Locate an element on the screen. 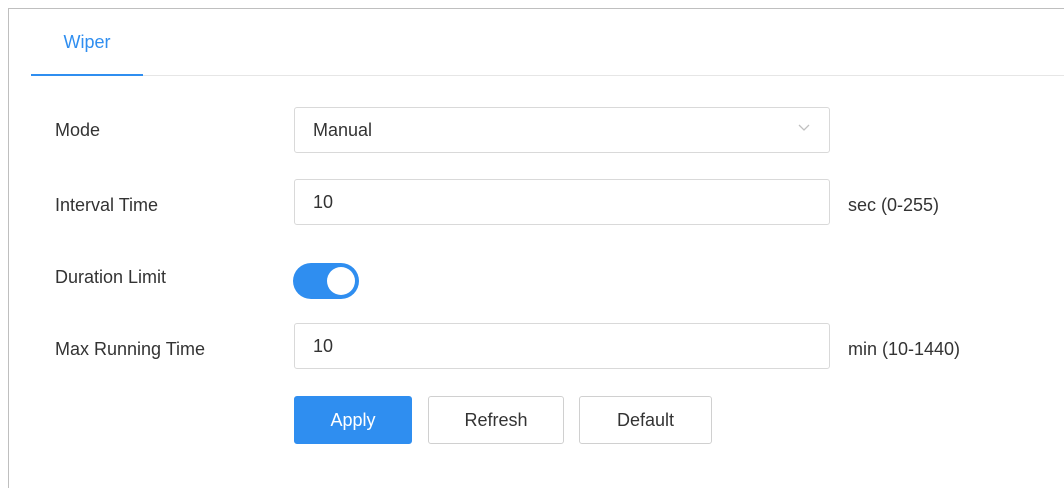 The height and width of the screenshot is (488, 1064). default-button: Default is located at coordinates (645, 420).